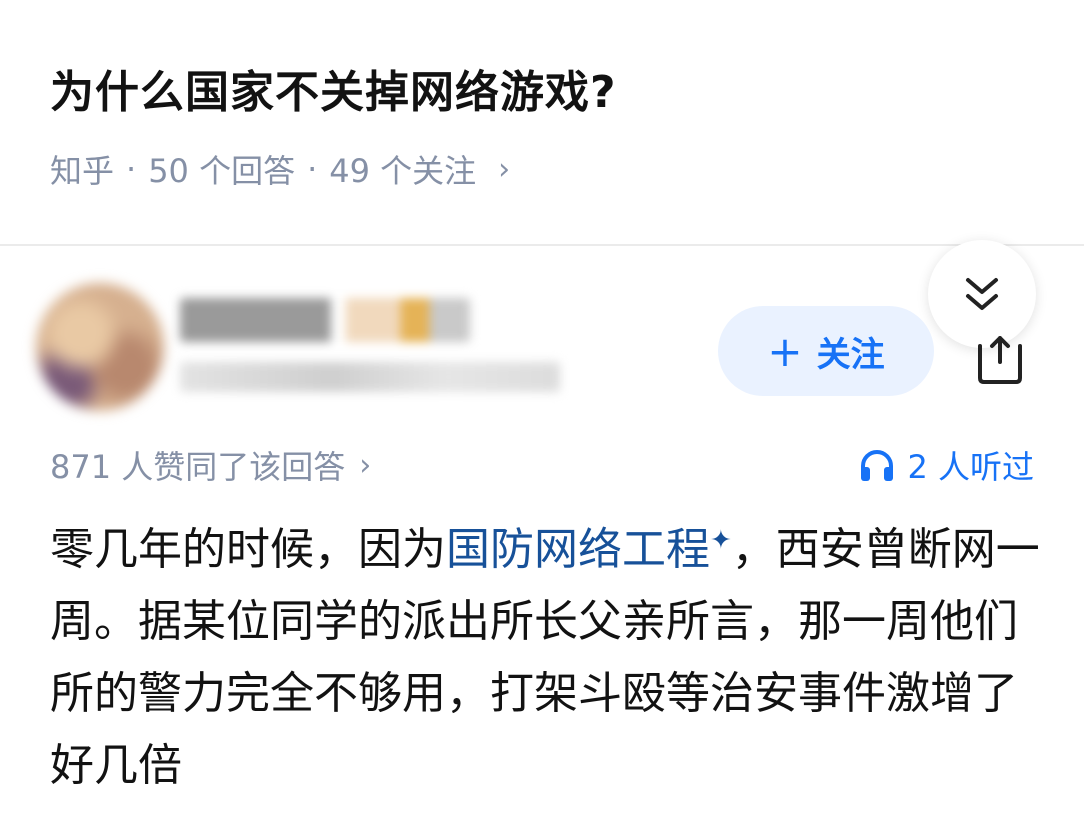 The width and height of the screenshot is (1084, 839). What do you see at coordinates (370, 377) in the screenshot?
I see `author-headline-blurred` at bounding box center [370, 377].